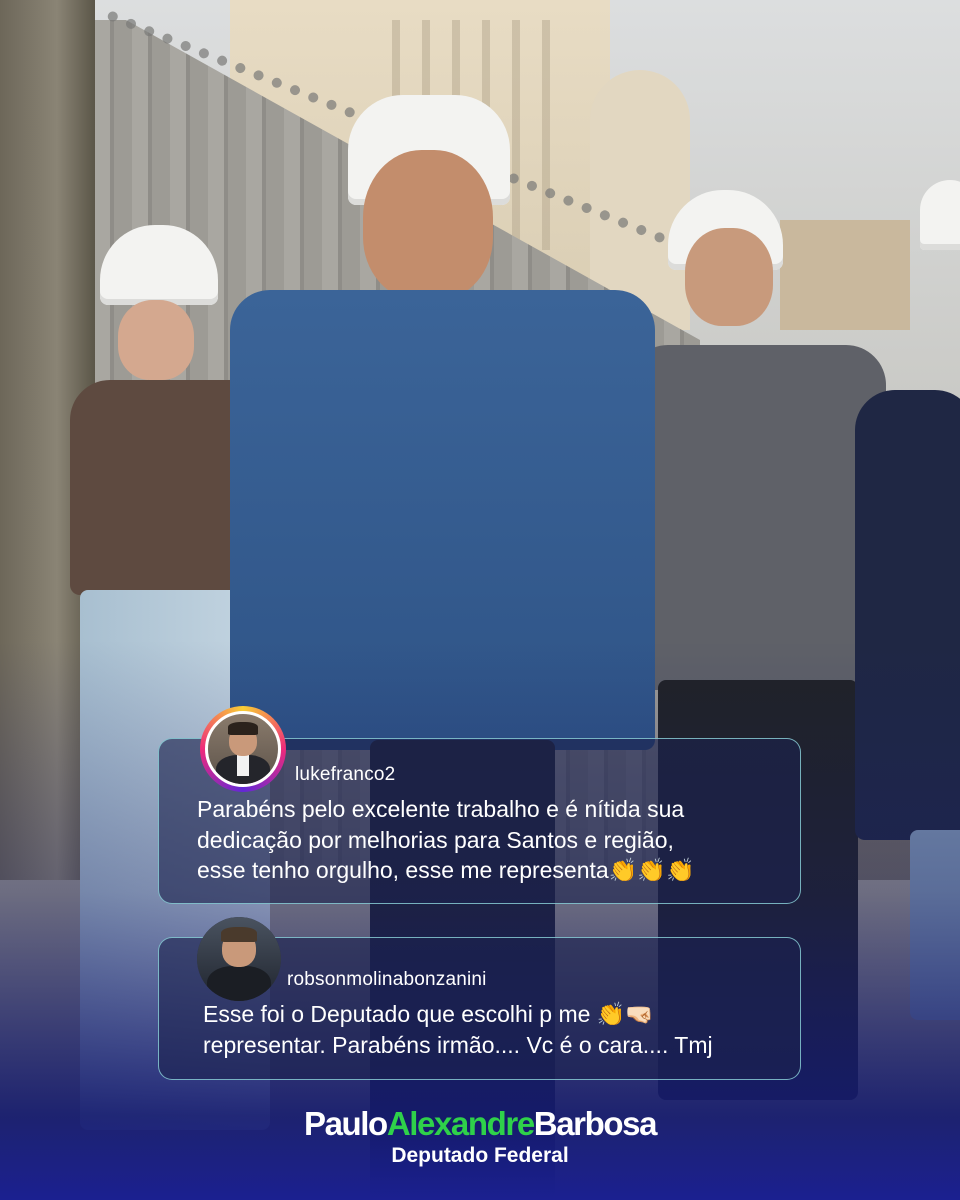 This screenshot has height=1200, width=960. Describe the element at coordinates (845, 275) in the screenshot. I see `background-house` at that location.